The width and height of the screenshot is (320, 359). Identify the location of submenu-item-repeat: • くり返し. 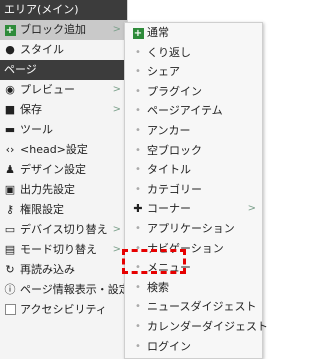
(193, 53).